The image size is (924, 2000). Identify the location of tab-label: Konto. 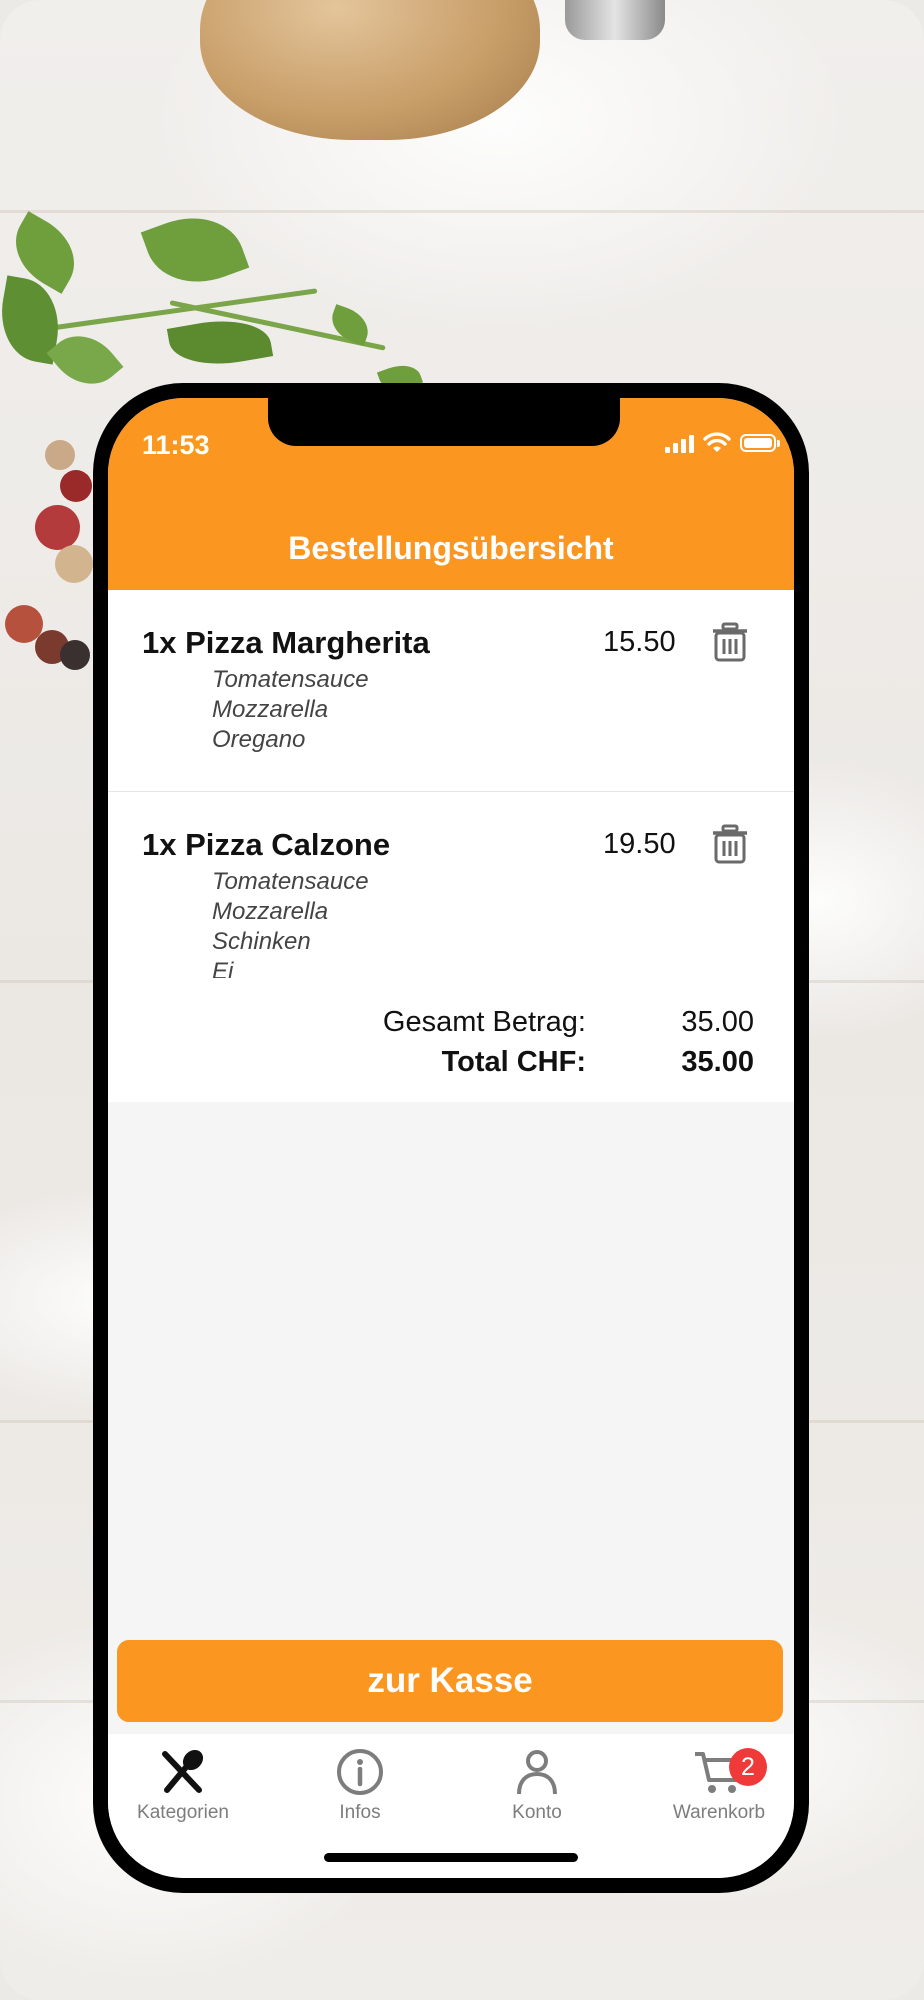
(537, 1812).